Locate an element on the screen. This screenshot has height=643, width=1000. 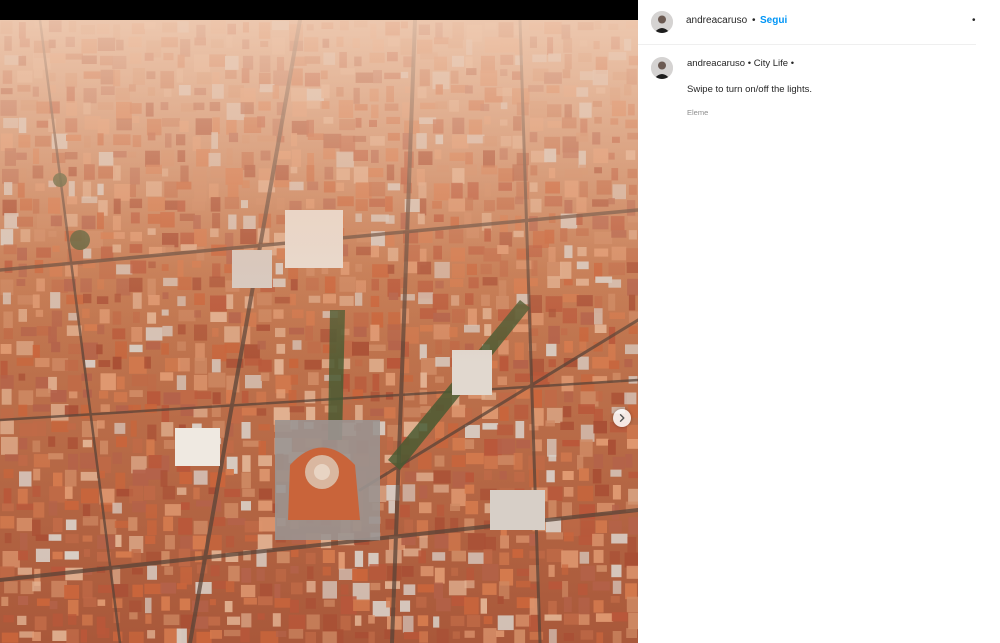
author-avatar is located at coordinates (662, 22).